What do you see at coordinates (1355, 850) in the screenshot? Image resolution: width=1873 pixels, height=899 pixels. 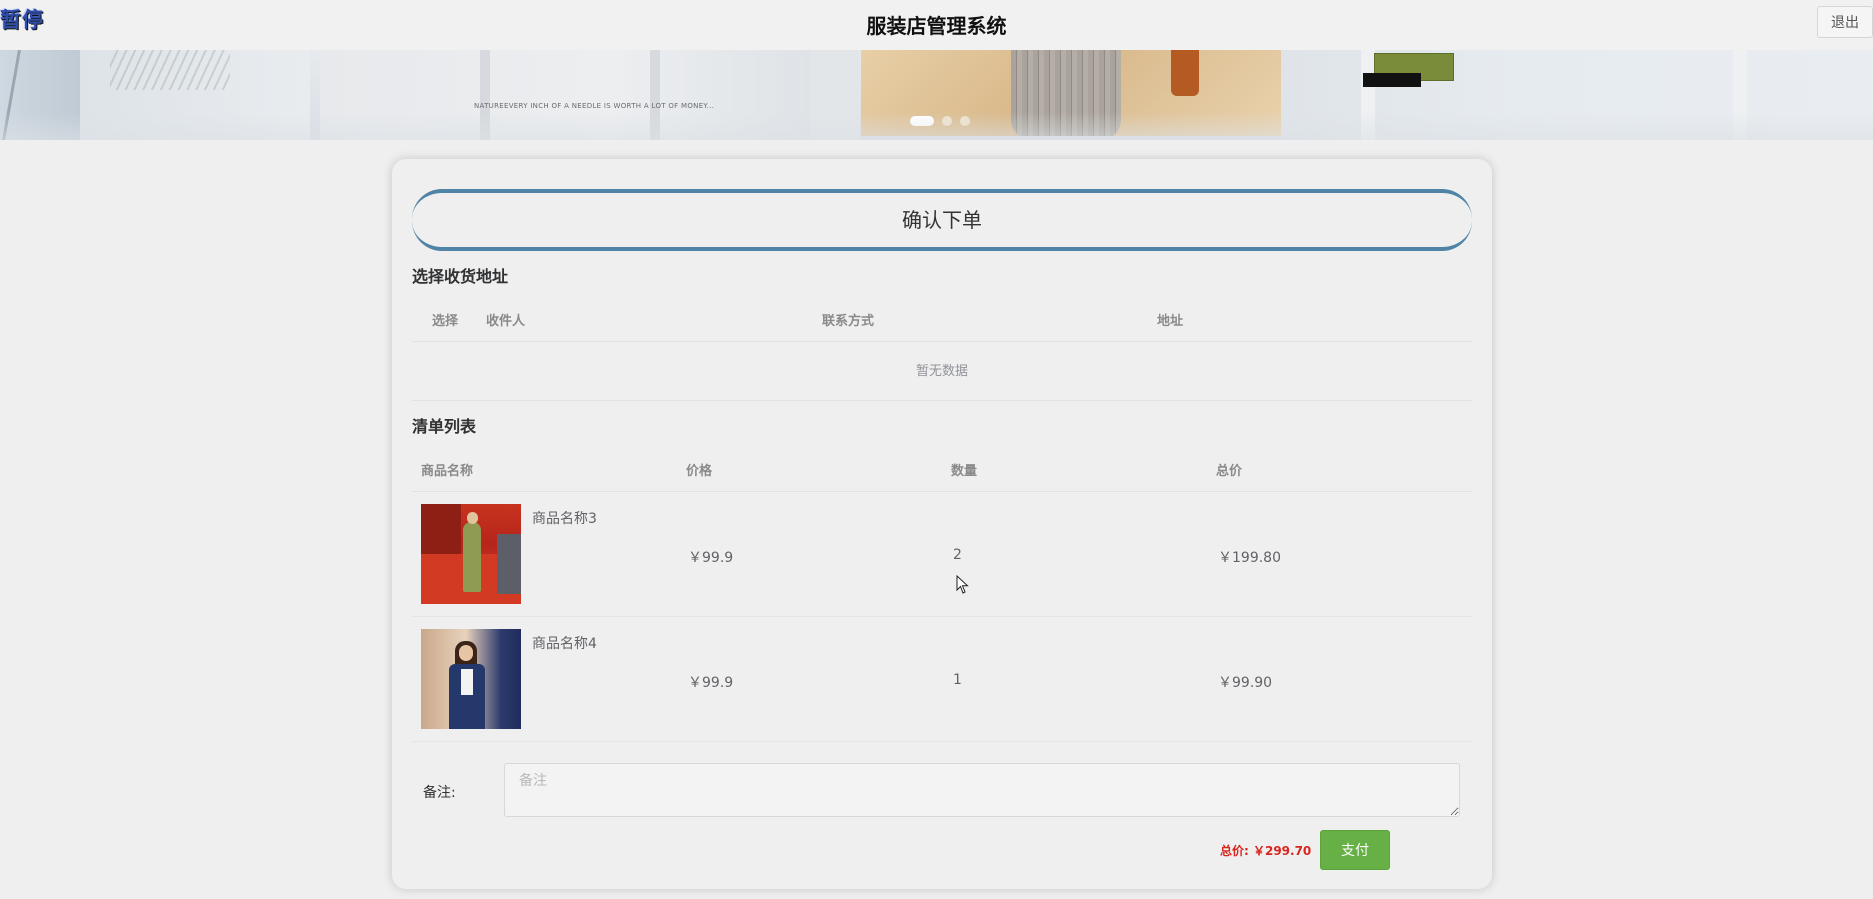 I see `pay-button: 支付` at bounding box center [1355, 850].